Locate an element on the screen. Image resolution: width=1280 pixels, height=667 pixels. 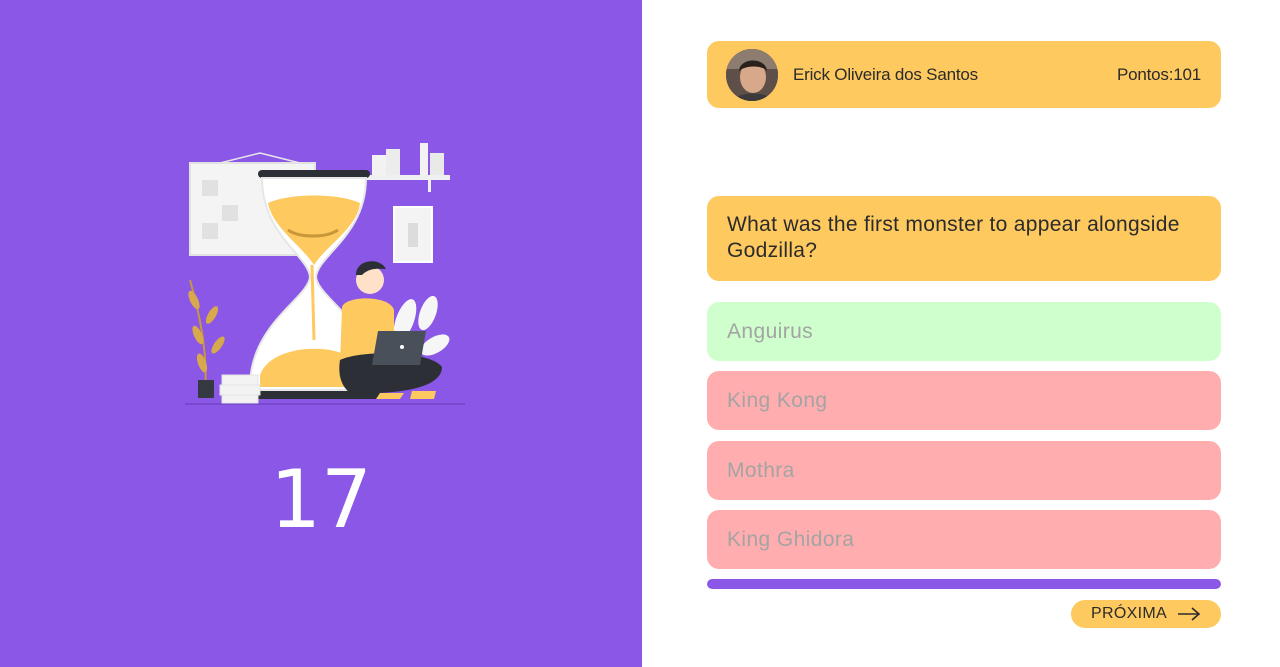
score-display: Pontos:101 is located at coordinates (1158, 74).